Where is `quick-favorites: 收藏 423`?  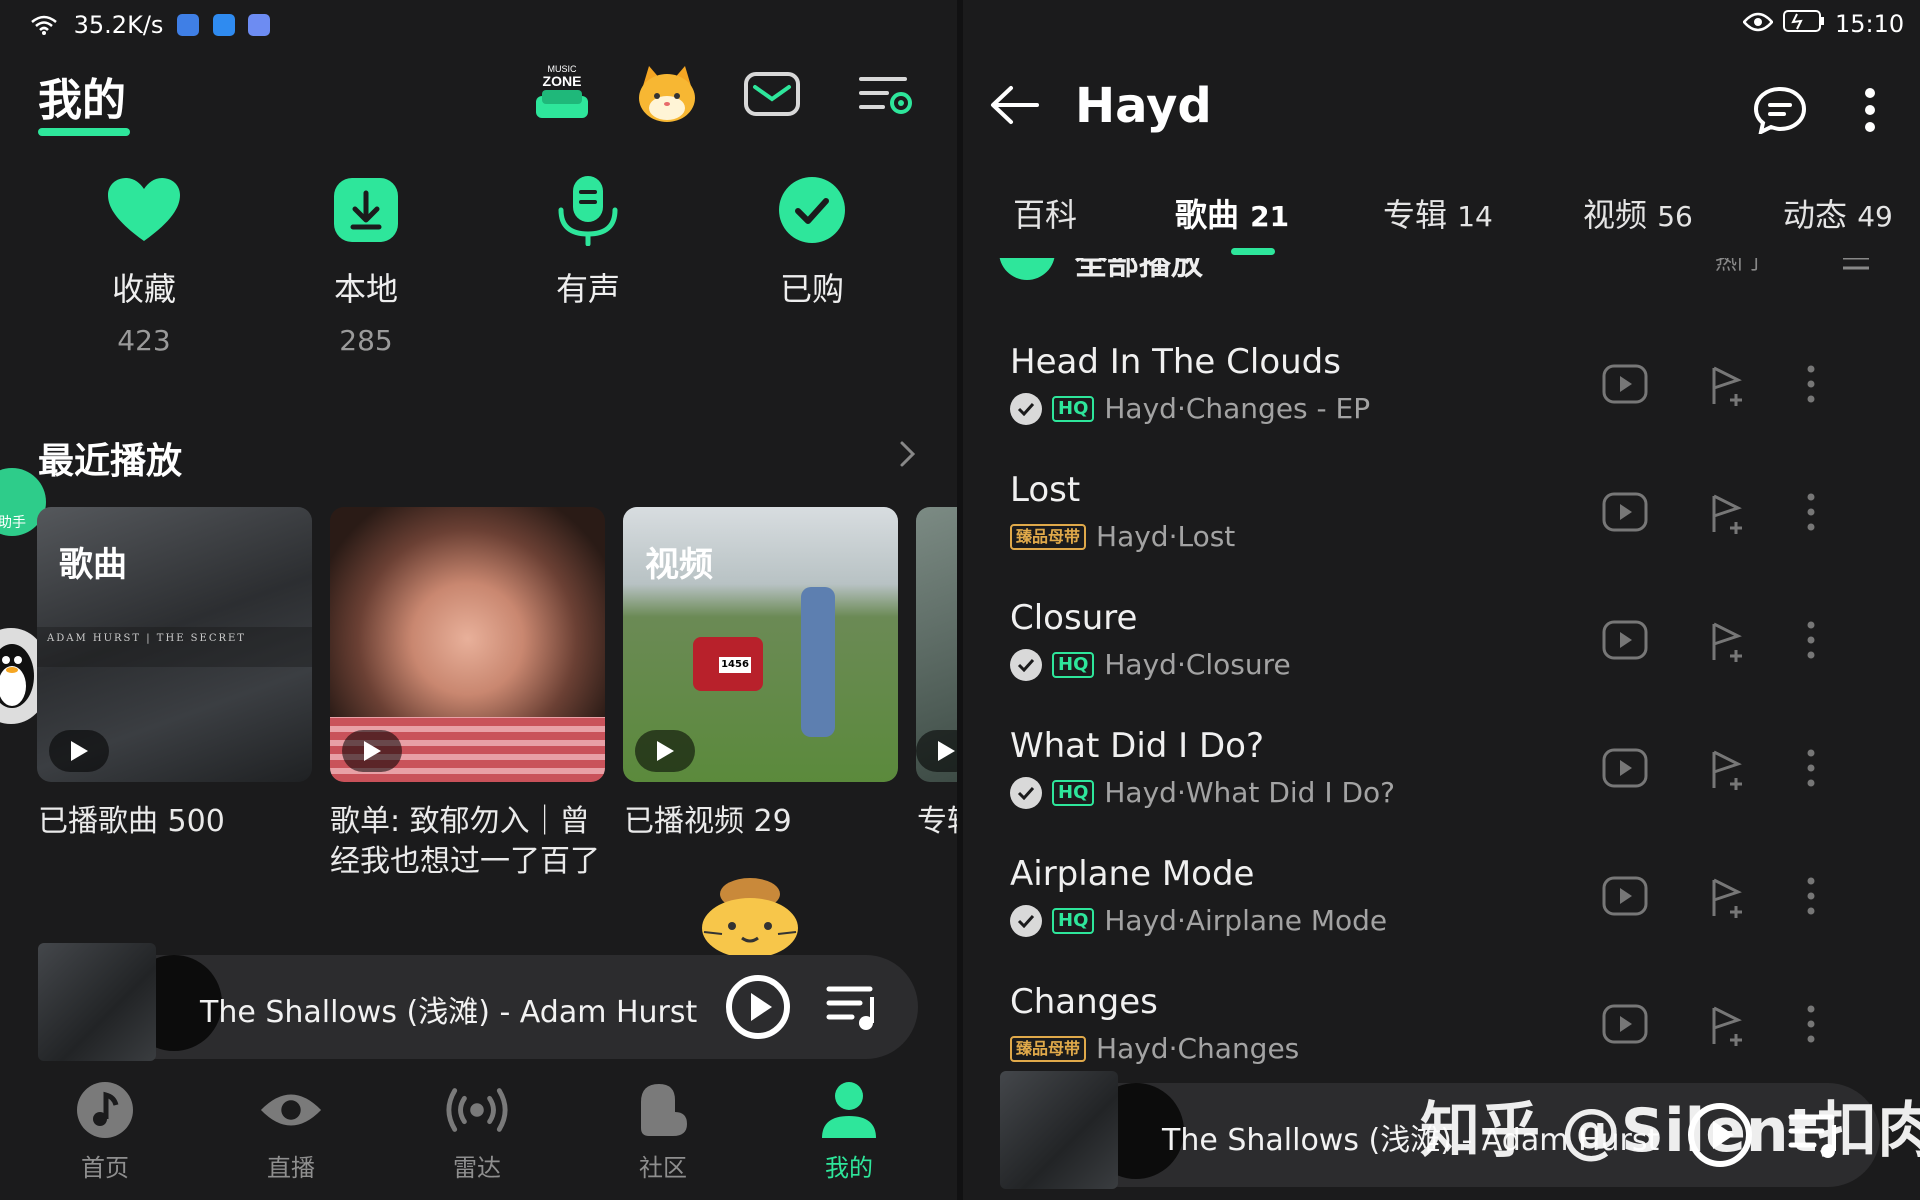
quick-favorites: 收藏 423 is located at coordinates (144, 263).